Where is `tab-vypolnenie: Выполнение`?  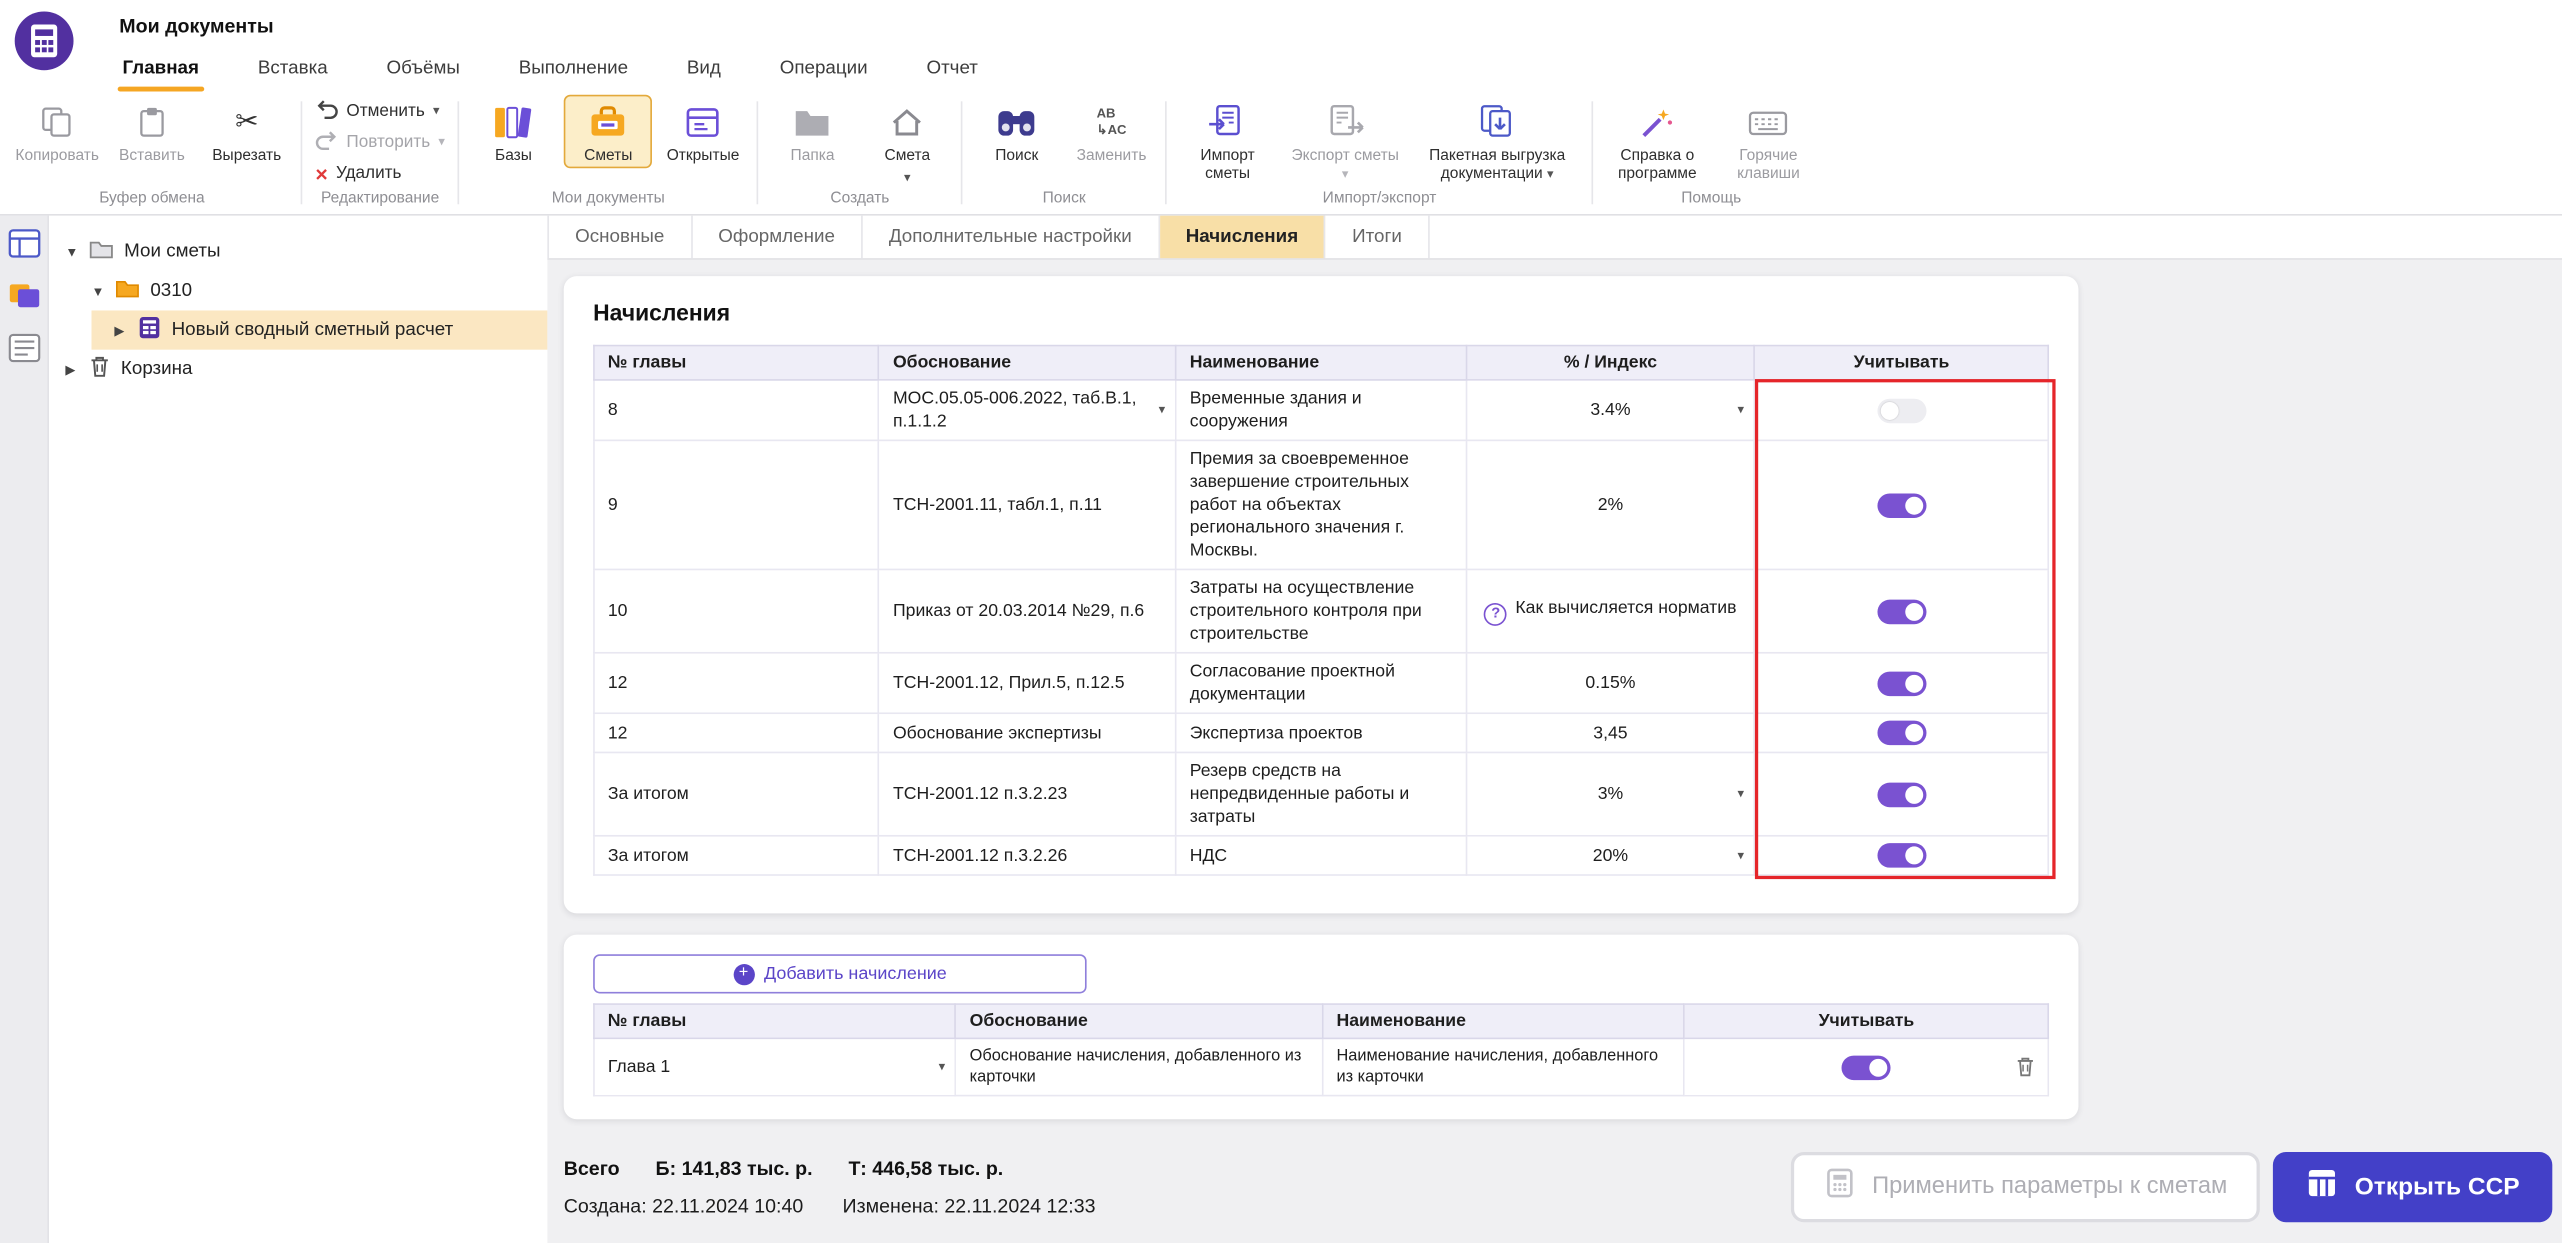 tab-vypolnenie: Выполнение is located at coordinates (573, 70).